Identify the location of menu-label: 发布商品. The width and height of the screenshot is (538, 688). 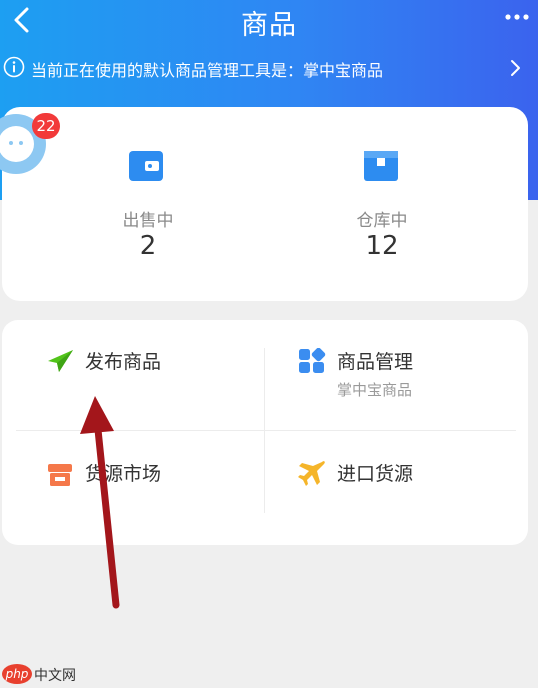
(123, 362).